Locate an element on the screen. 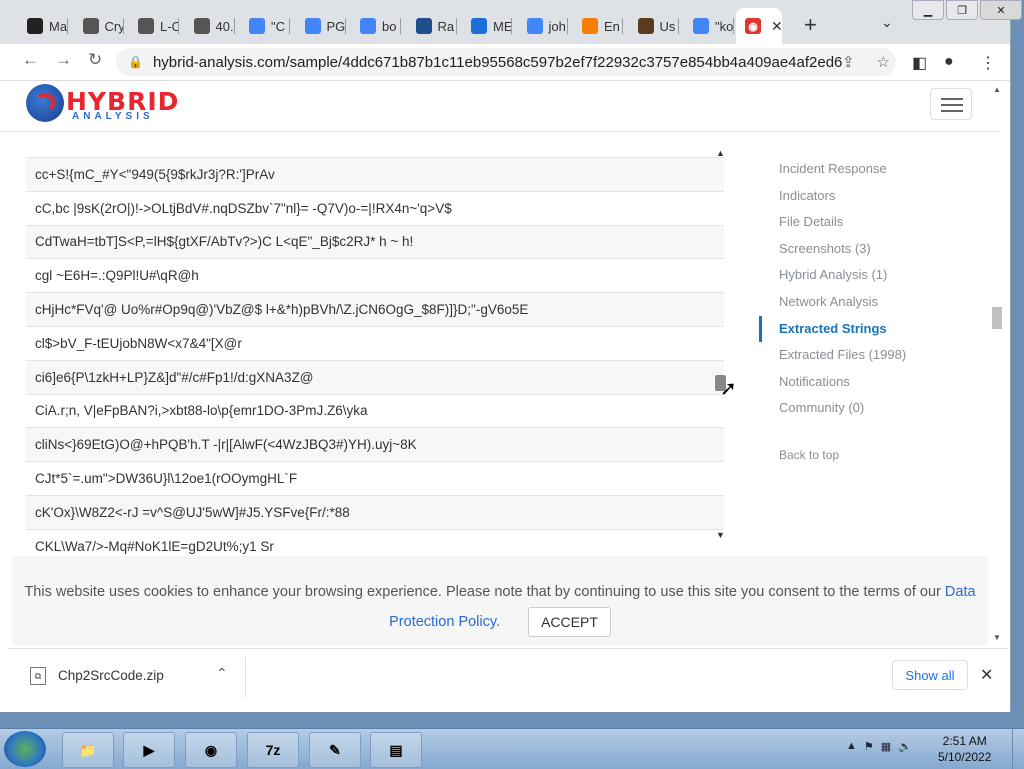 The width and height of the screenshot is (1024, 769). close-tab-icon: ✕ is located at coordinates (776, 26).